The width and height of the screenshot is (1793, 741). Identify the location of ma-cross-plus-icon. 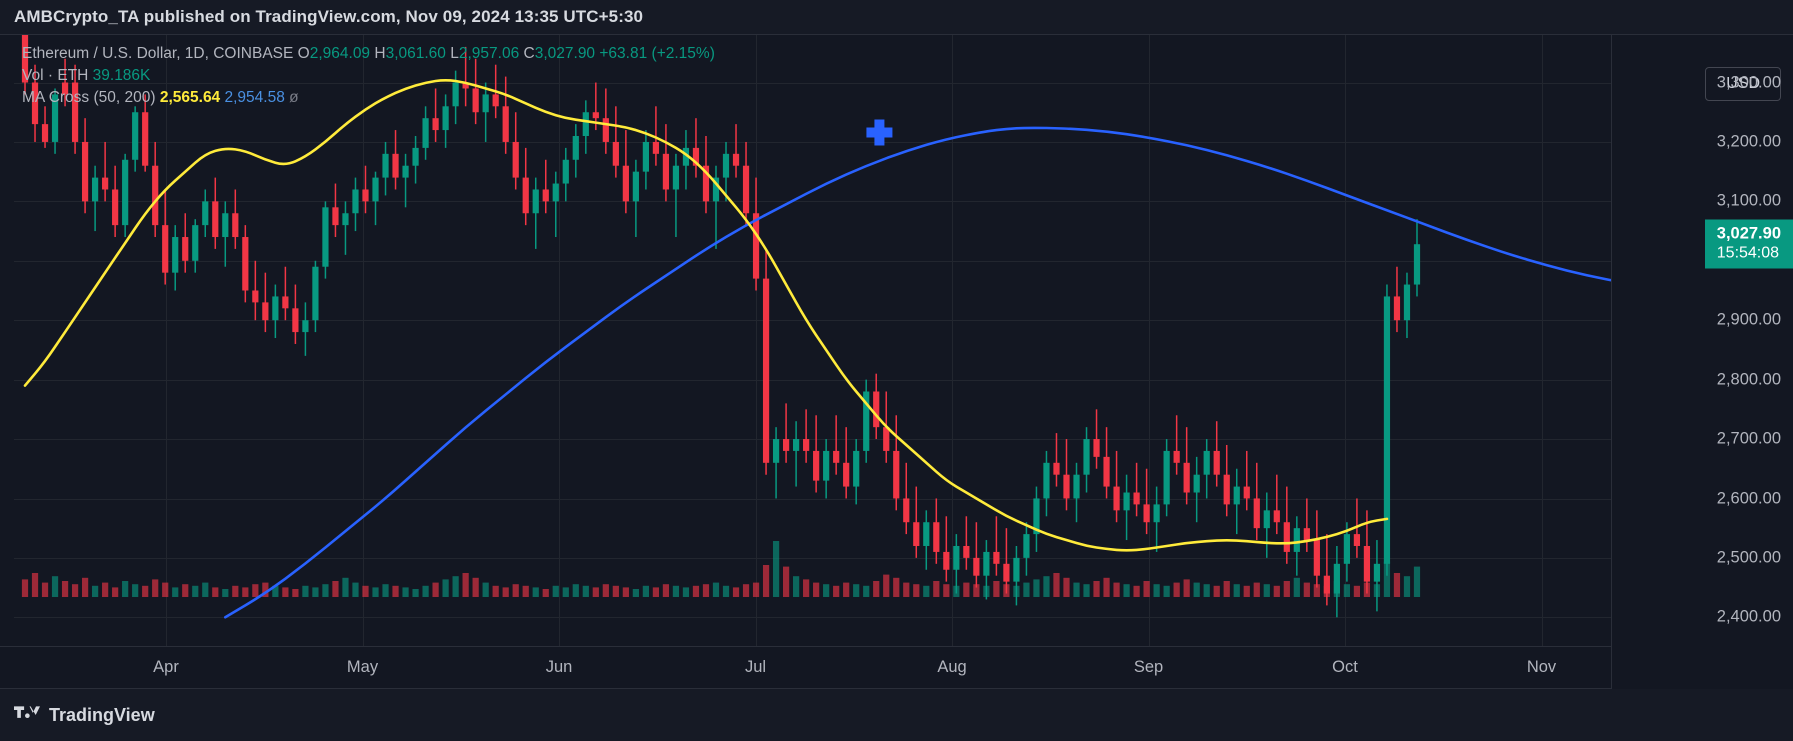
(879, 132).